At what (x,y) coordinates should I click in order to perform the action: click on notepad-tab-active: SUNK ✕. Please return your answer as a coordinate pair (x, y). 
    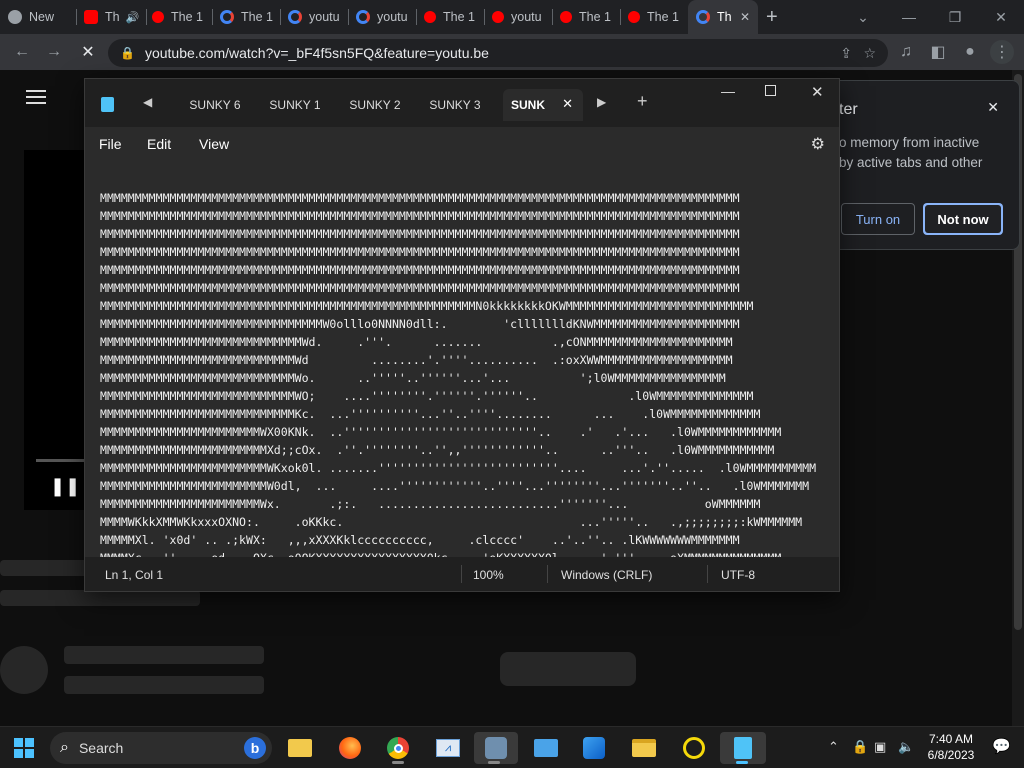
    Looking at the image, I should click on (543, 105).